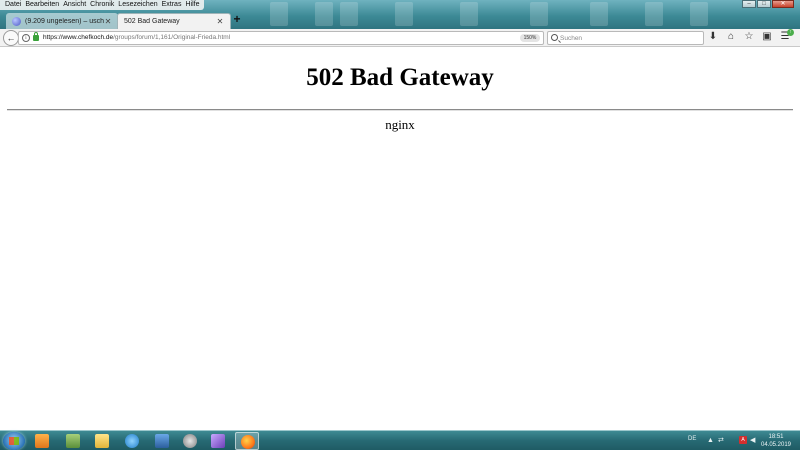  What do you see at coordinates (74, 5) in the screenshot?
I see `menu-view: Ansicht` at bounding box center [74, 5].